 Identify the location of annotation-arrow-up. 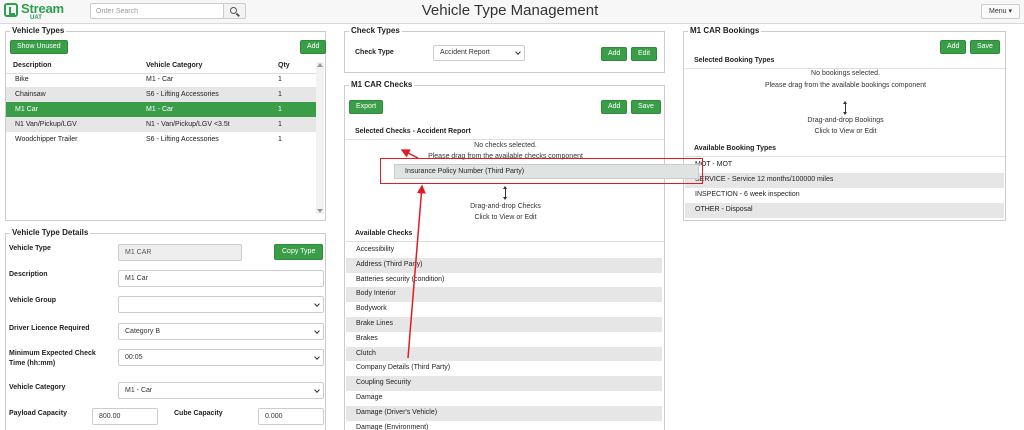
(416, 271).